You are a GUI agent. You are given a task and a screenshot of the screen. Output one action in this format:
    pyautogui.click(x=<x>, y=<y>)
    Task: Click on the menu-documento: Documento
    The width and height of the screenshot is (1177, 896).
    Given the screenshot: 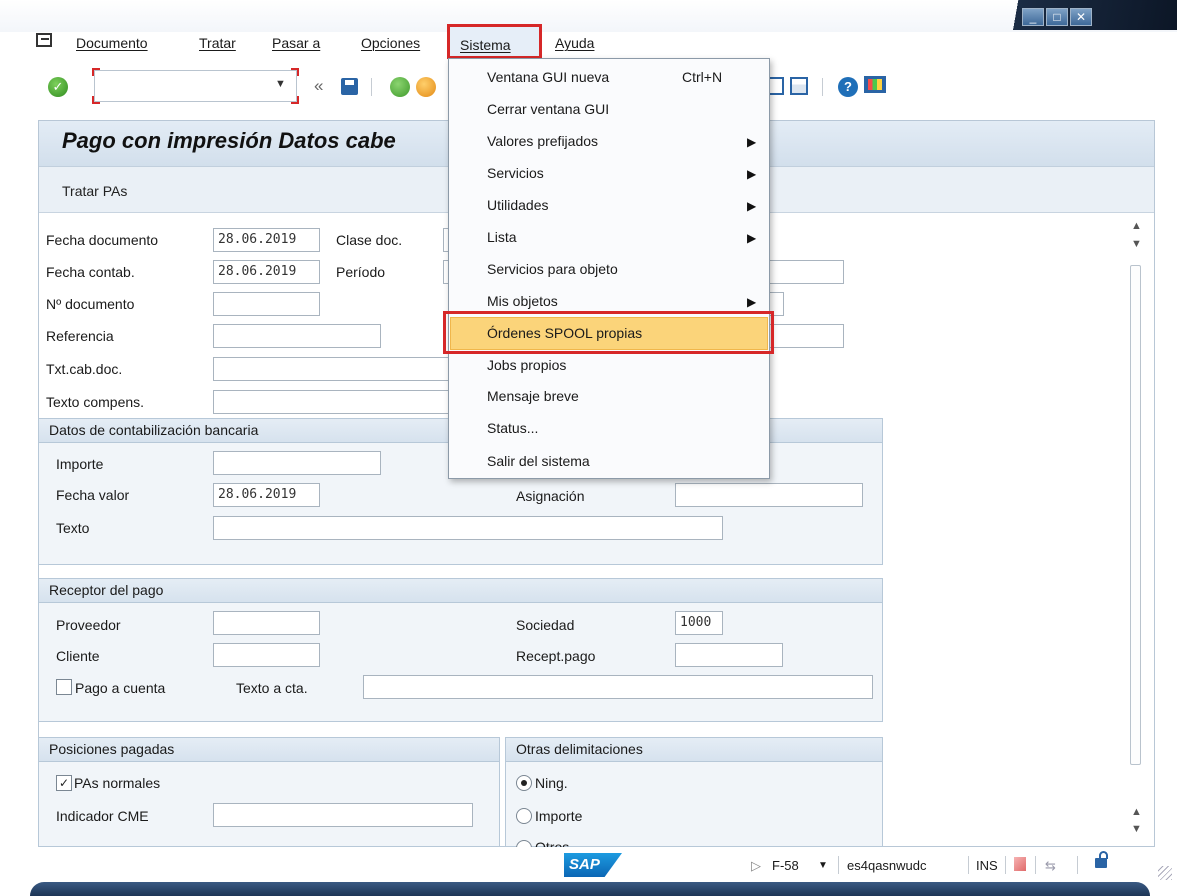 What is the action you would take?
    pyautogui.click(x=112, y=43)
    